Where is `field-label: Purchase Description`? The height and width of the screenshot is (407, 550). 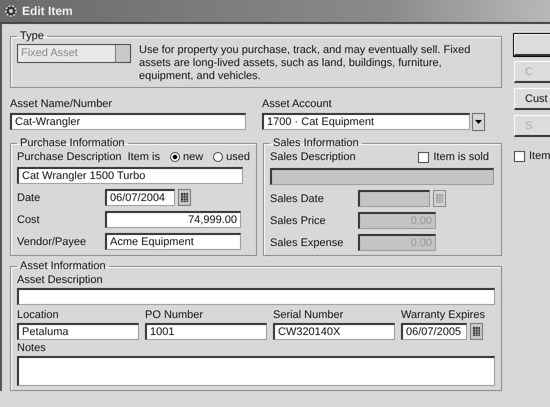 field-label: Purchase Description is located at coordinates (69, 157).